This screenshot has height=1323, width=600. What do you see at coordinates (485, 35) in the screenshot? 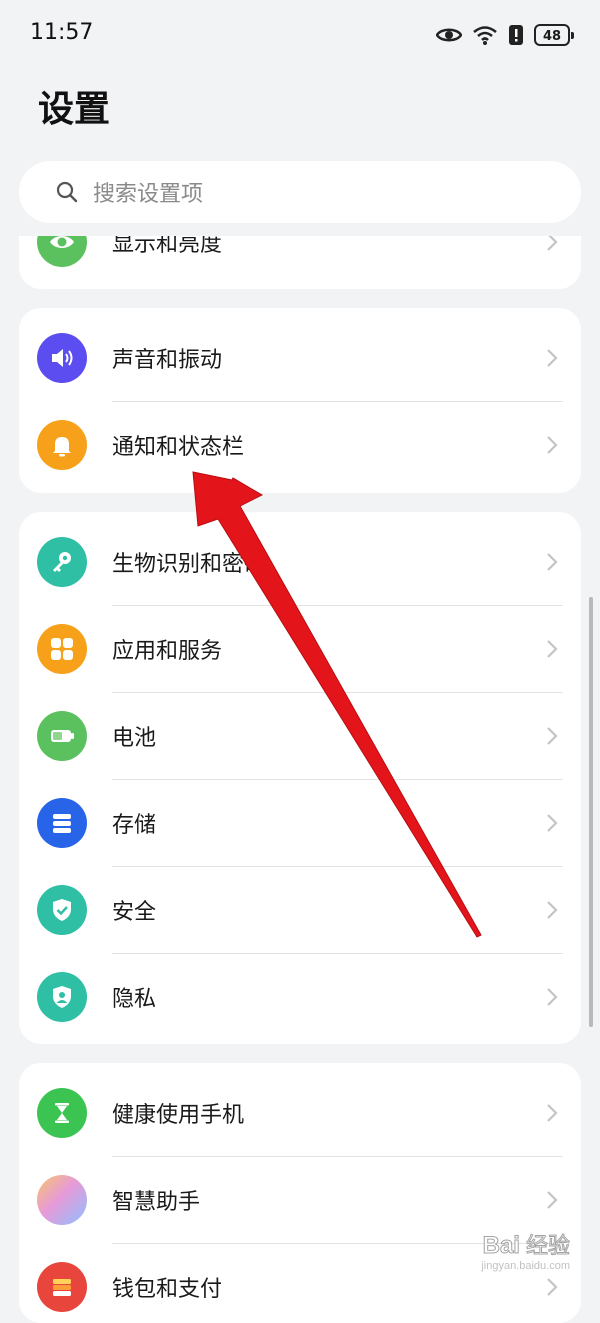
I see `wifi-status-icon` at bounding box center [485, 35].